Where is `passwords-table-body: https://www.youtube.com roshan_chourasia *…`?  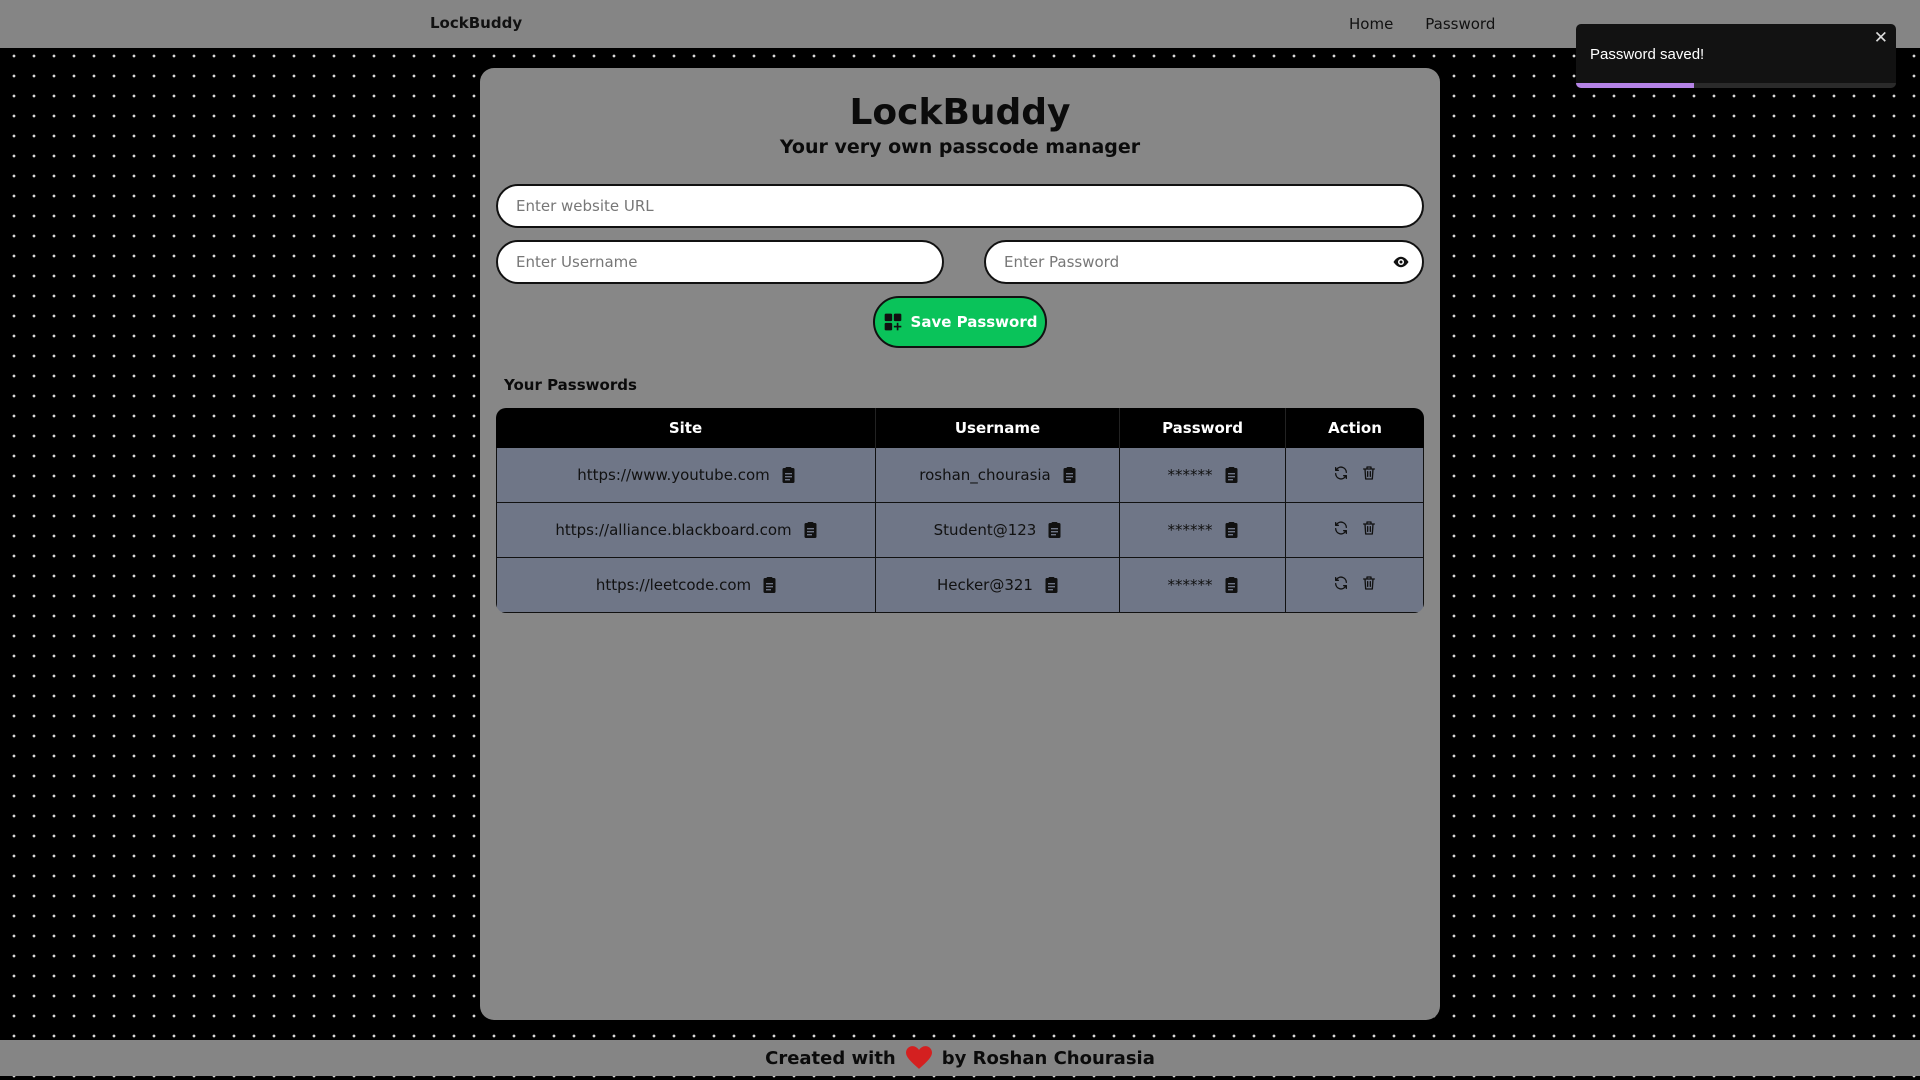 passwords-table-body: https://www.youtube.com roshan_chourasia *… is located at coordinates (960, 530).